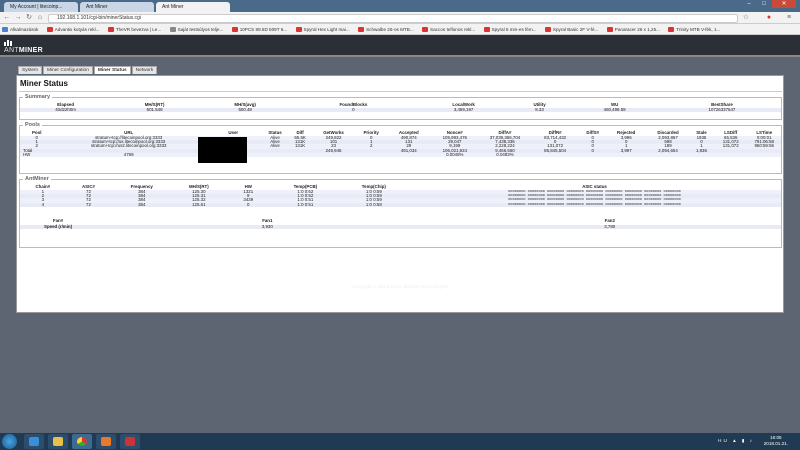 The image size is (800, 450). What do you see at coordinates (32, 125) in the screenshot?
I see `section-legend: Pools` at bounding box center [32, 125].